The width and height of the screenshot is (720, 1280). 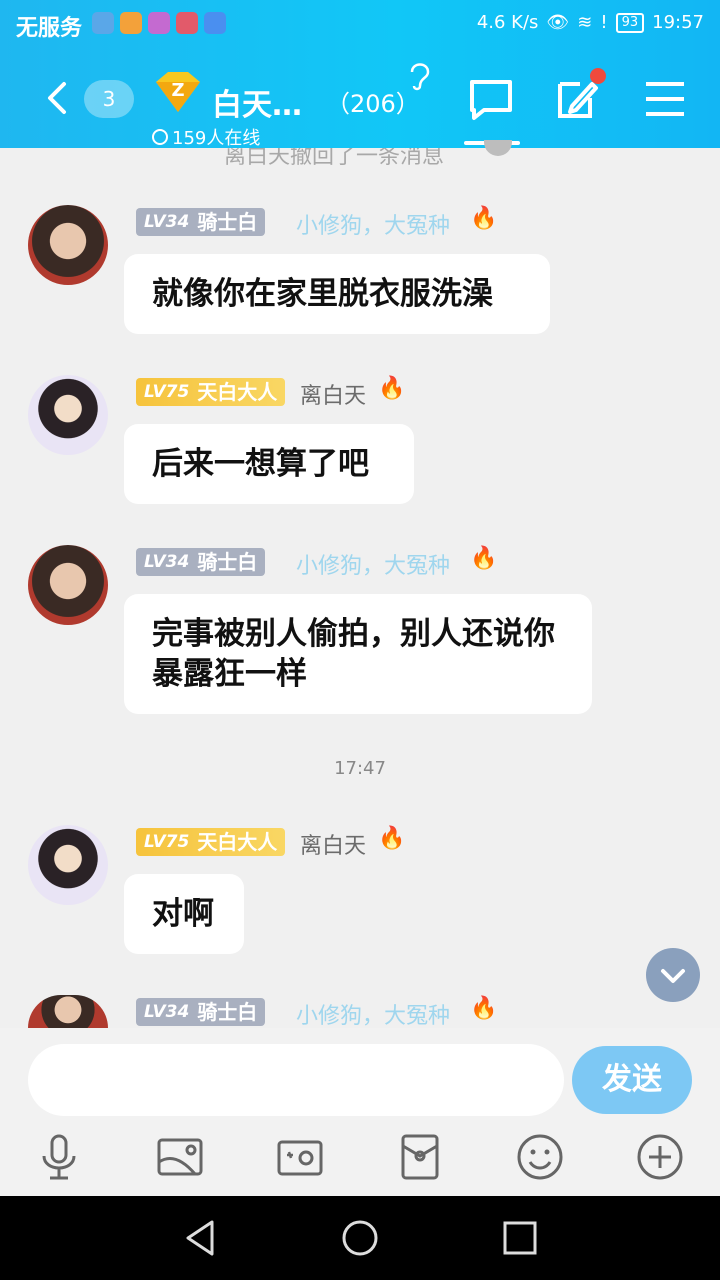 I want to click on nav-back-icon, so click(x=200, y=1238).